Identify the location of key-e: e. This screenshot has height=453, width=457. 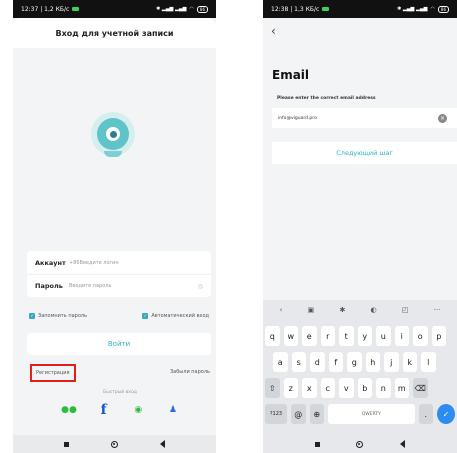
(309, 336).